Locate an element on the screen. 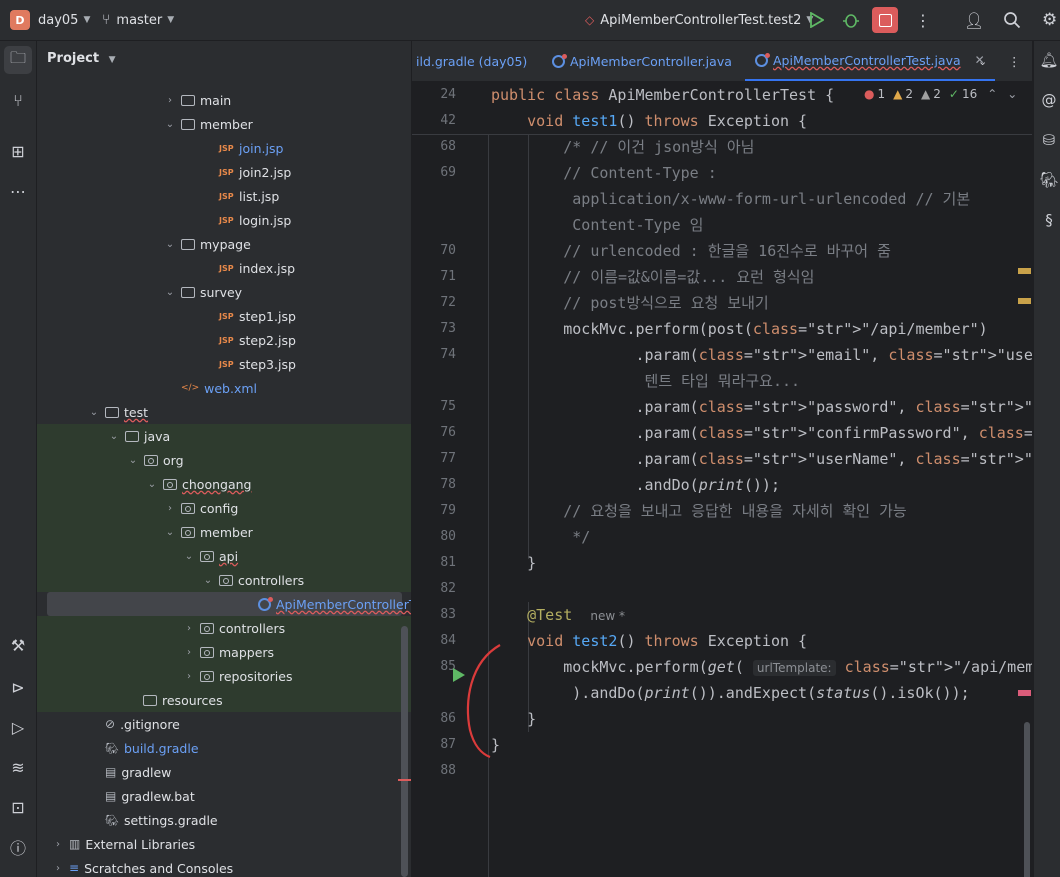 The height and width of the screenshot is (877, 1060). tree-row: ⌄ test is located at coordinates (224, 412).